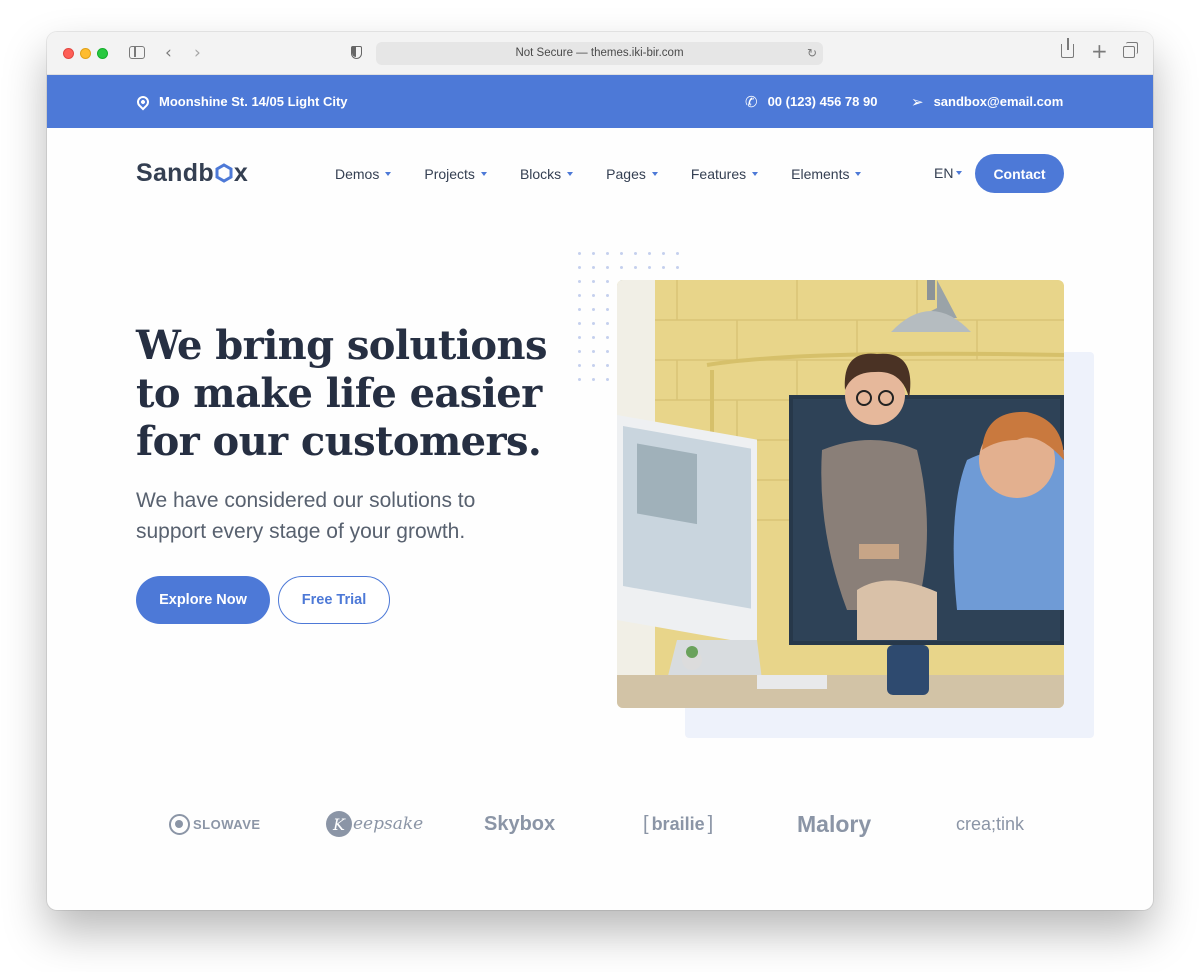  Describe the element at coordinates (253, 101) in the screenshot. I see `address-text: Moonshine St. 14/05 Light City` at that location.